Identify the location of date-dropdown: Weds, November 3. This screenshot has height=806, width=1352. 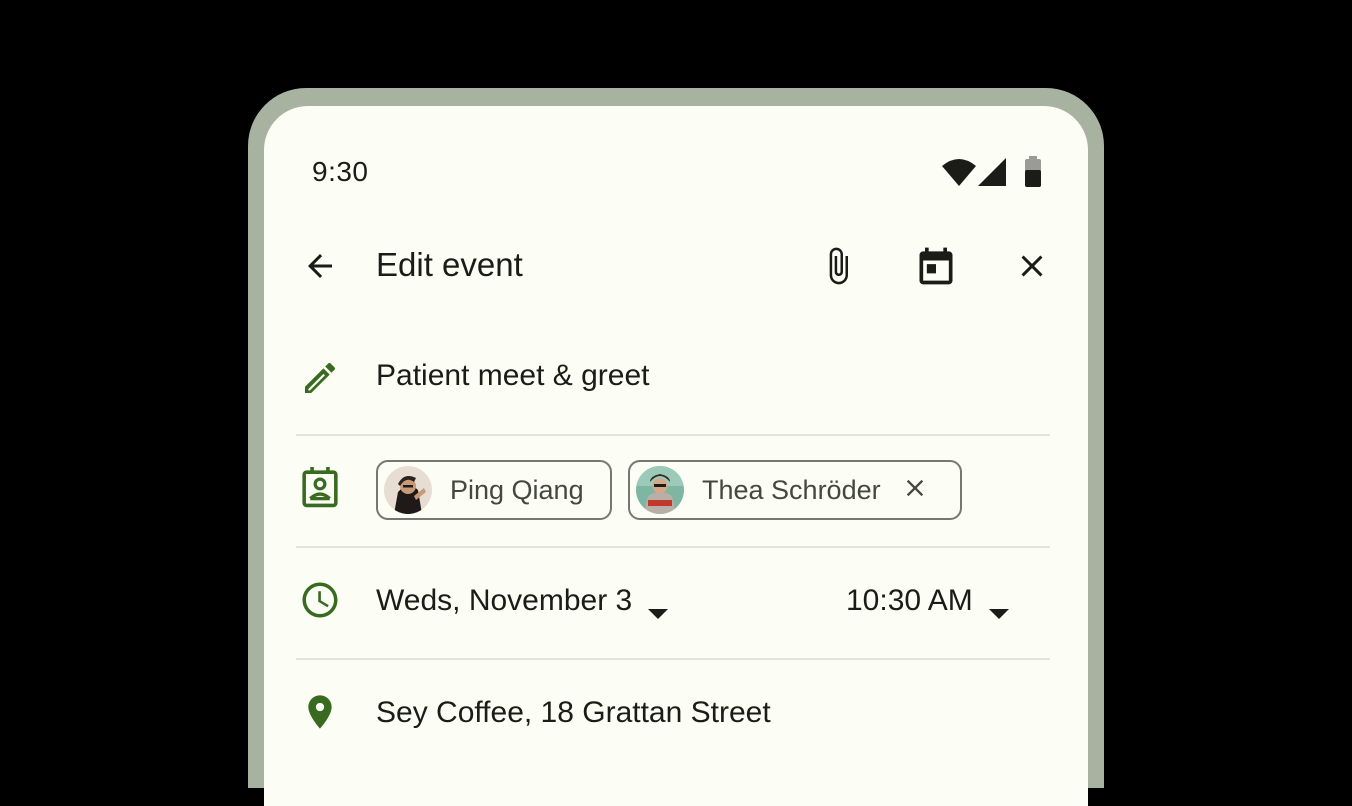
(522, 601).